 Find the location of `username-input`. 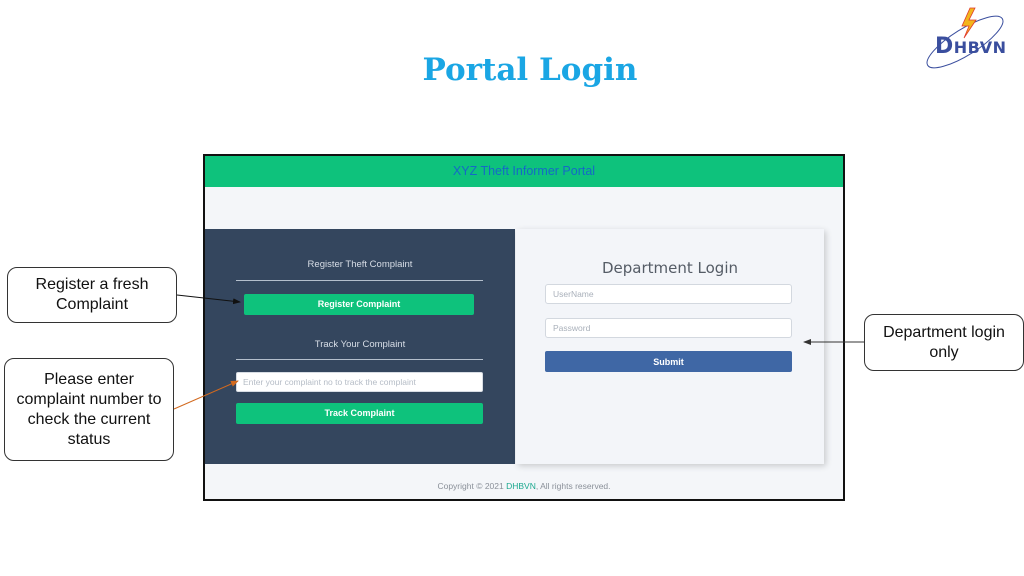

username-input is located at coordinates (668, 294).